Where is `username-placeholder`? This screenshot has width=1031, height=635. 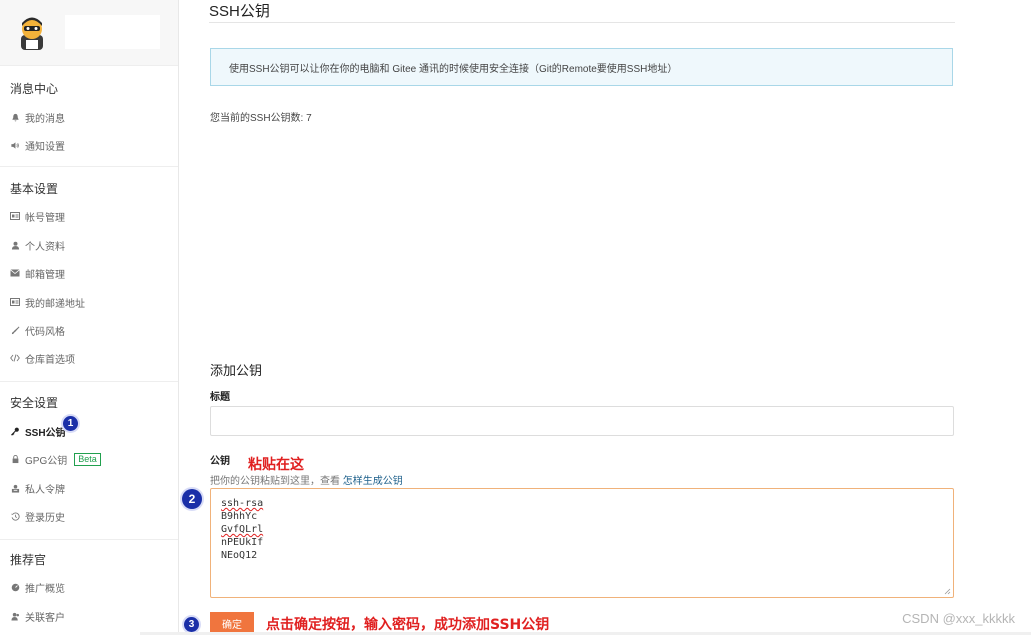
username-placeholder is located at coordinates (112, 32).